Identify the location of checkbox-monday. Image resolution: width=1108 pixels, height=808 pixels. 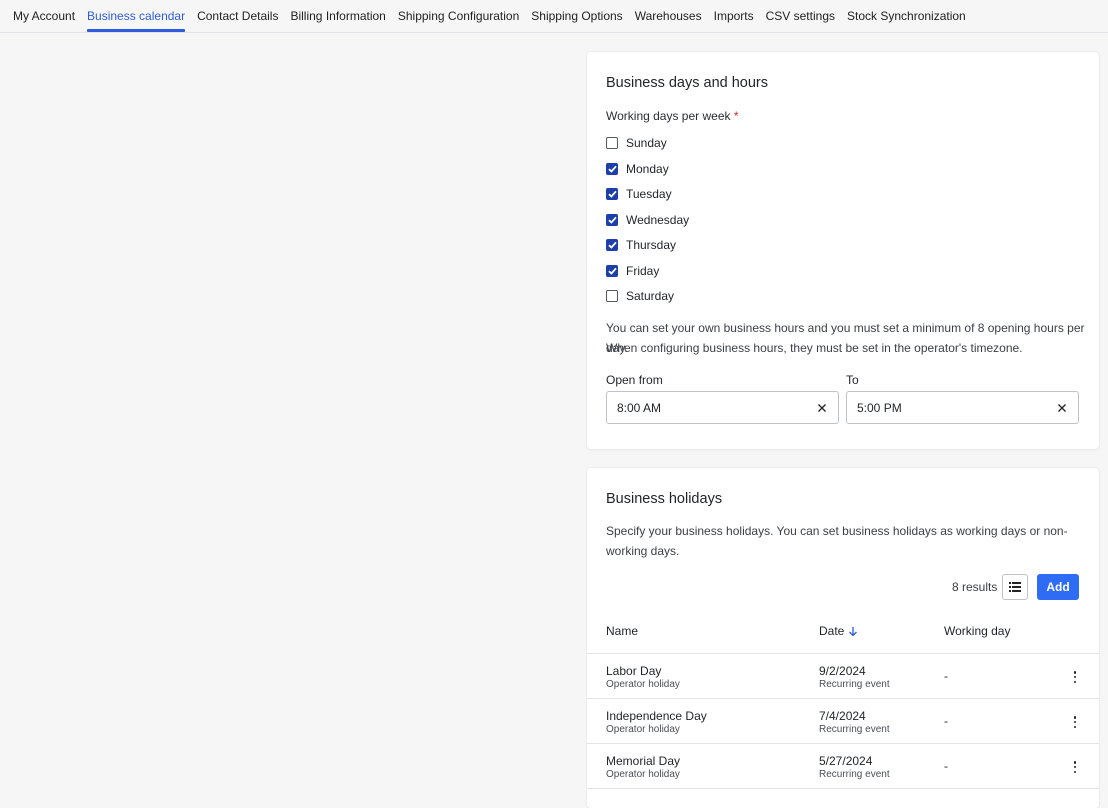
(612, 169).